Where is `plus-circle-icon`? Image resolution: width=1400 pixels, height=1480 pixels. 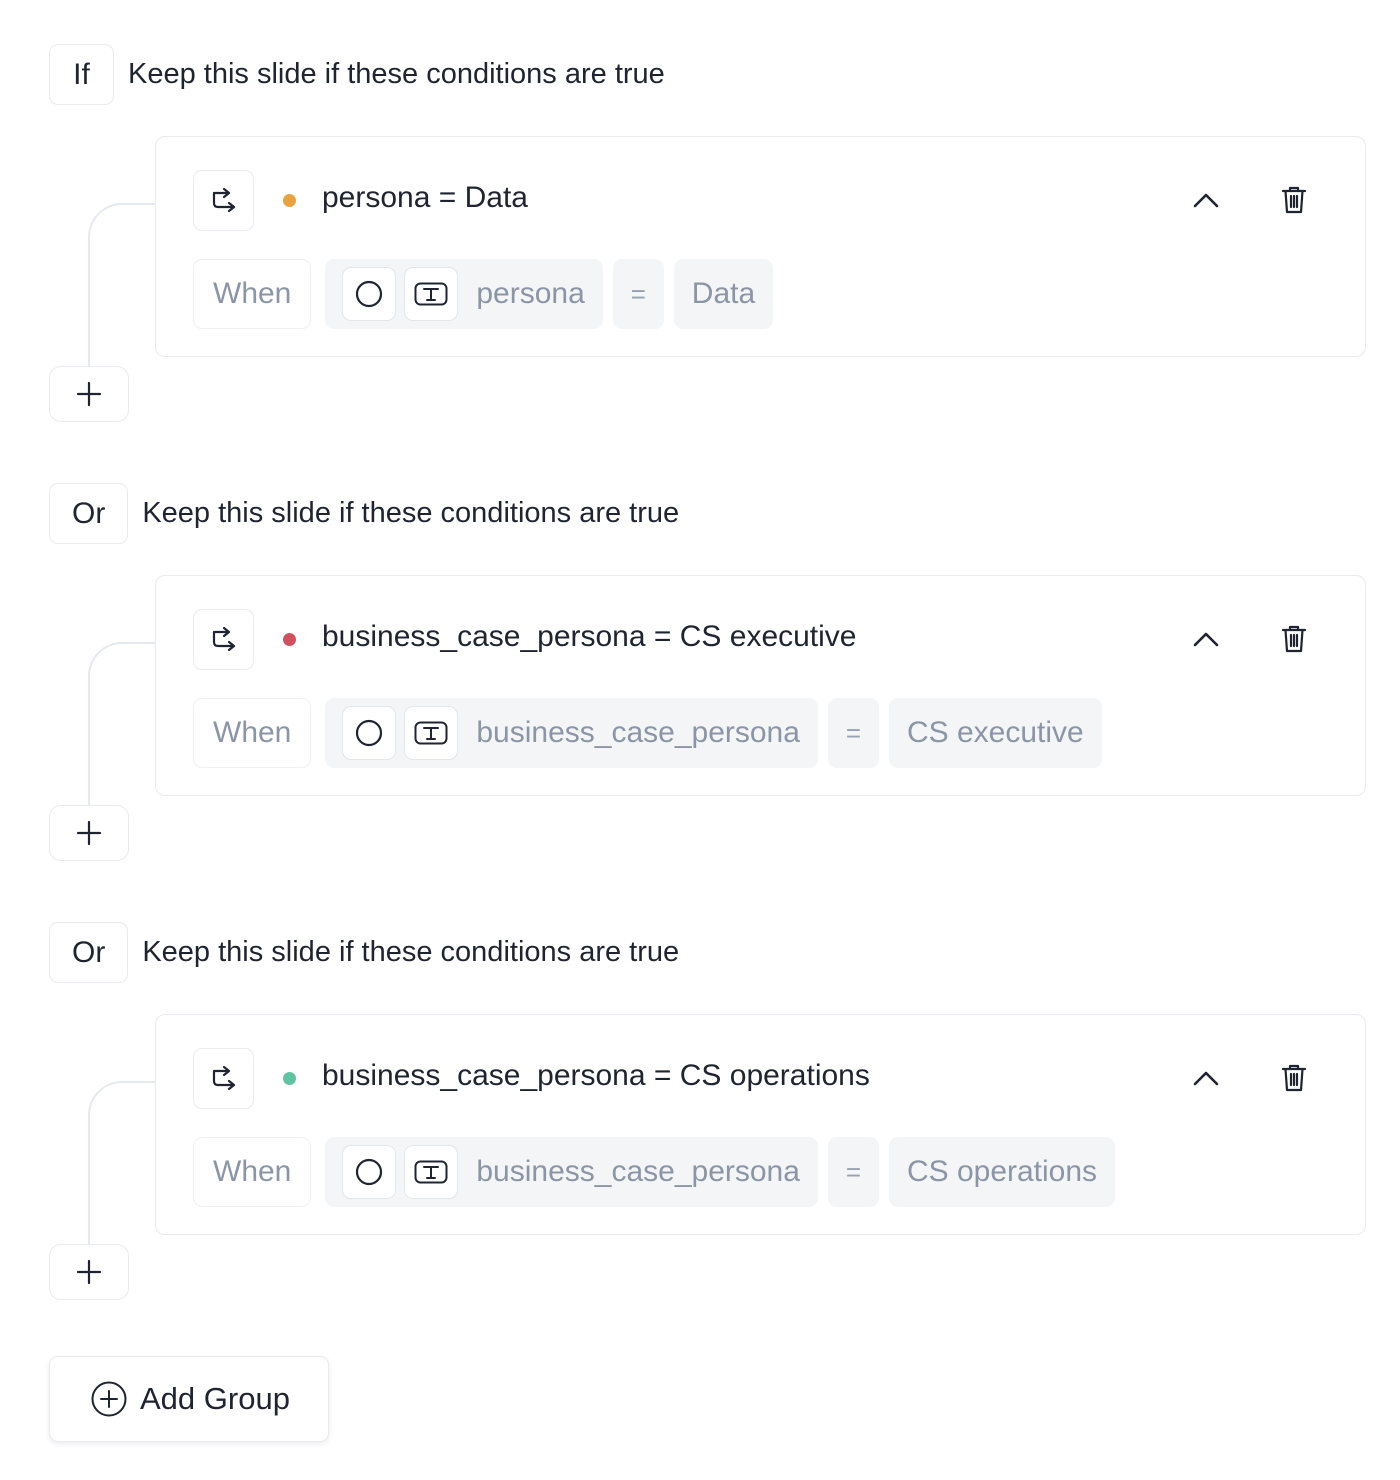
plus-circle-icon is located at coordinates (109, 1399).